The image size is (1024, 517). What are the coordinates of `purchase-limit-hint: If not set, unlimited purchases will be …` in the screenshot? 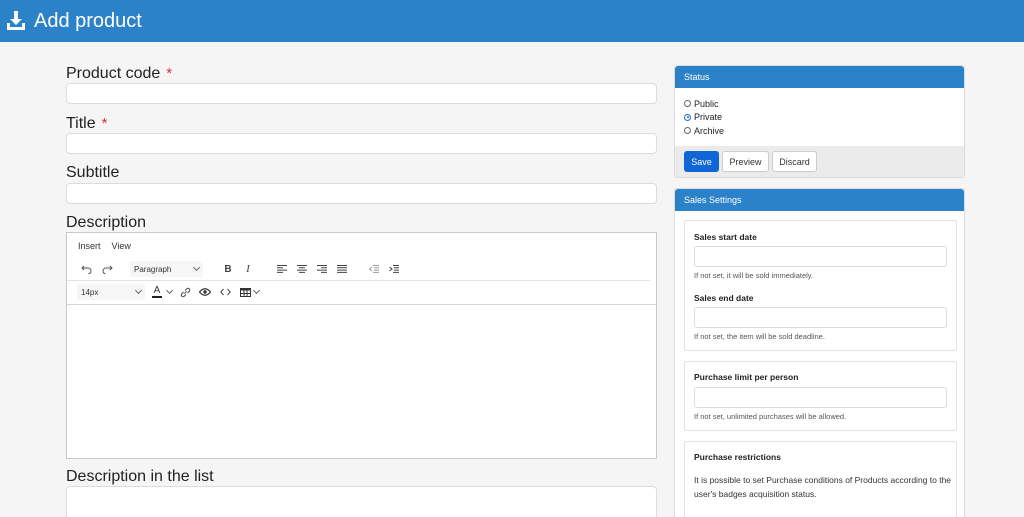 It's located at (770, 416).